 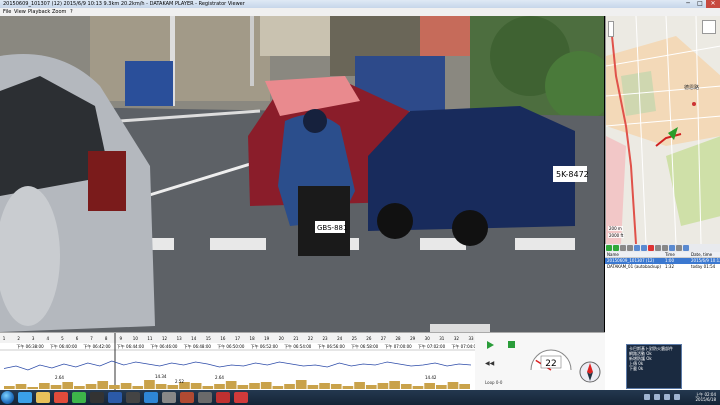 What do you see at coordinates (39, 12) in the screenshot?
I see `menu-playback: Playback` at bounding box center [39, 12].